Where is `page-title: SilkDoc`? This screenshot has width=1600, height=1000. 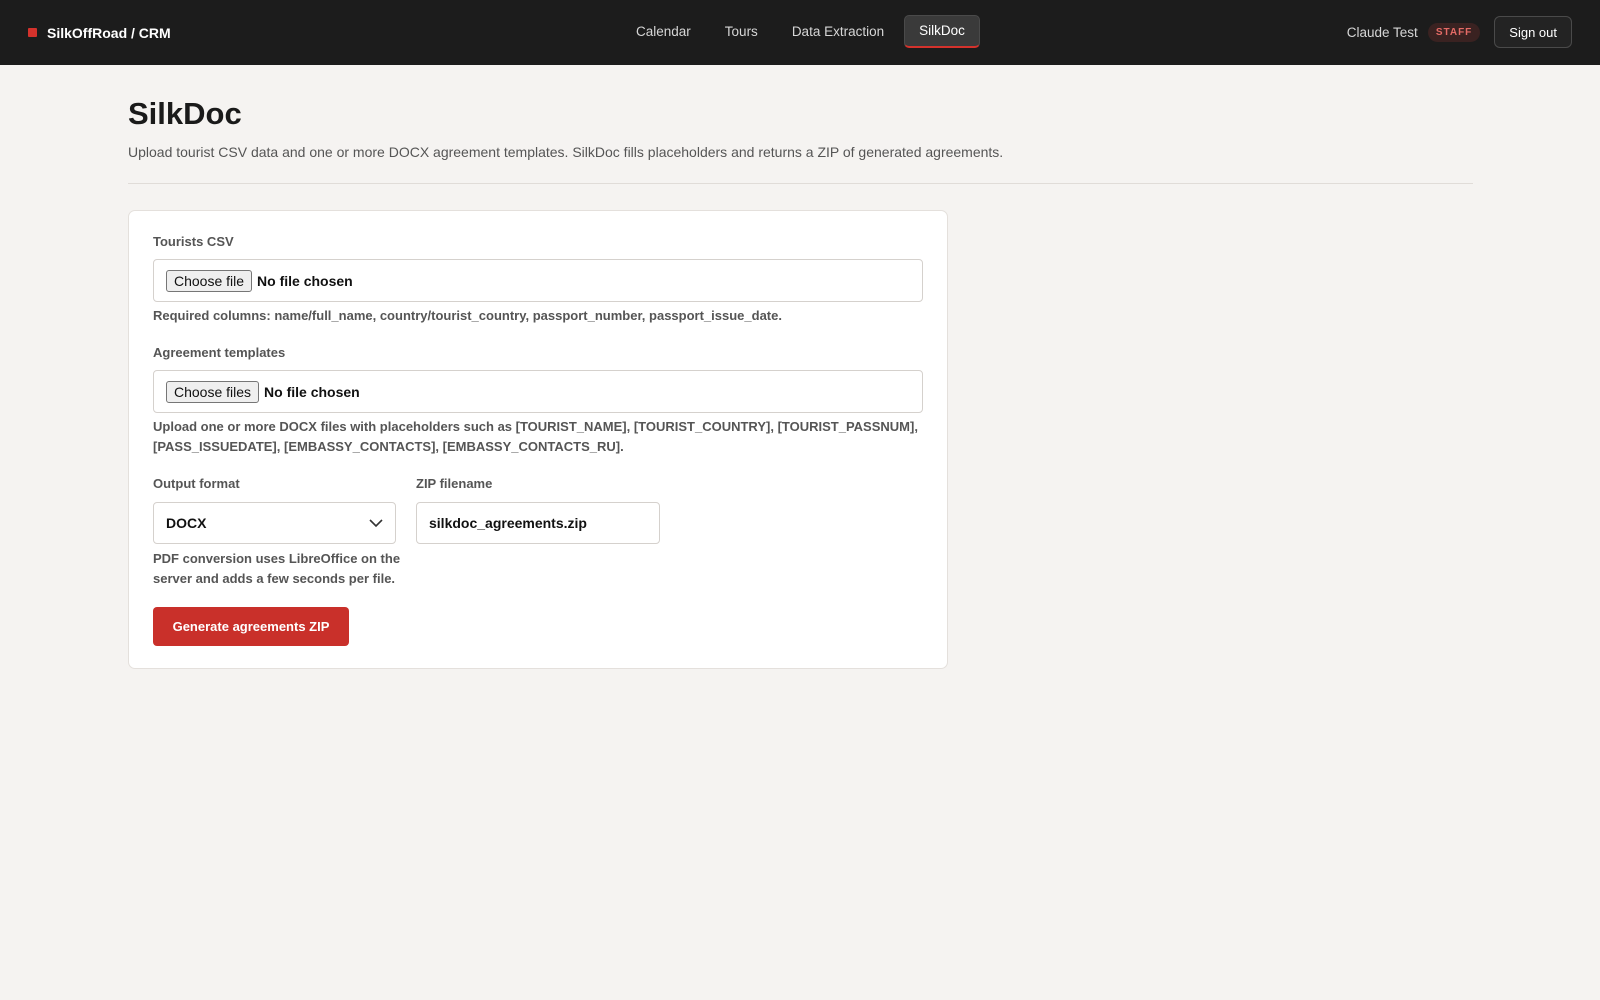 page-title: SilkDoc is located at coordinates (185, 113).